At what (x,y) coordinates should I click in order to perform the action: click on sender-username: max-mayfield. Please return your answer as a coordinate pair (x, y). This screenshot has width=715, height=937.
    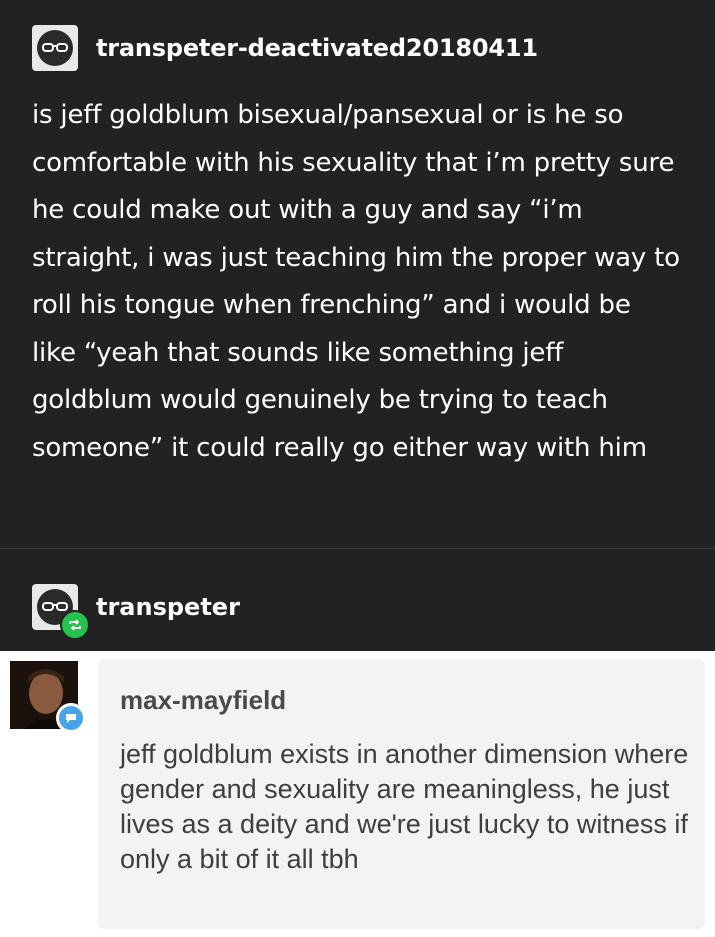
    Looking at the image, I should click on (203, 700).